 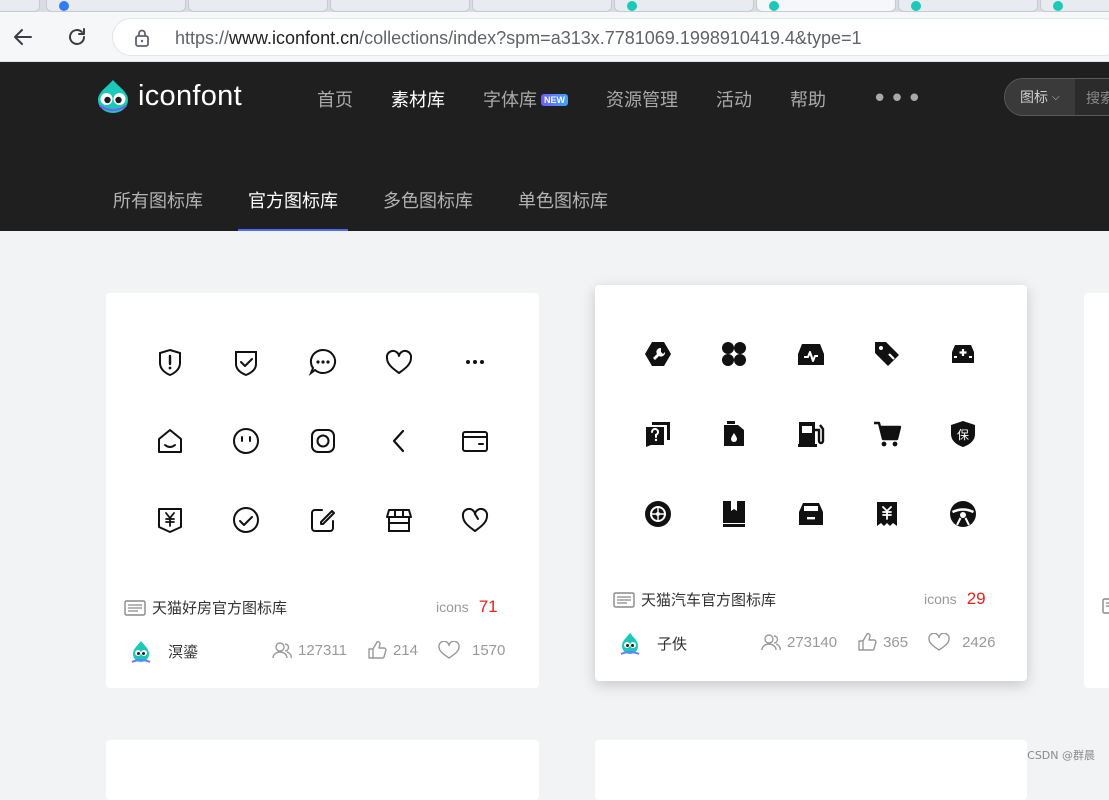 I want to click on logo-text: iconfont, so click(x=190, y=96).